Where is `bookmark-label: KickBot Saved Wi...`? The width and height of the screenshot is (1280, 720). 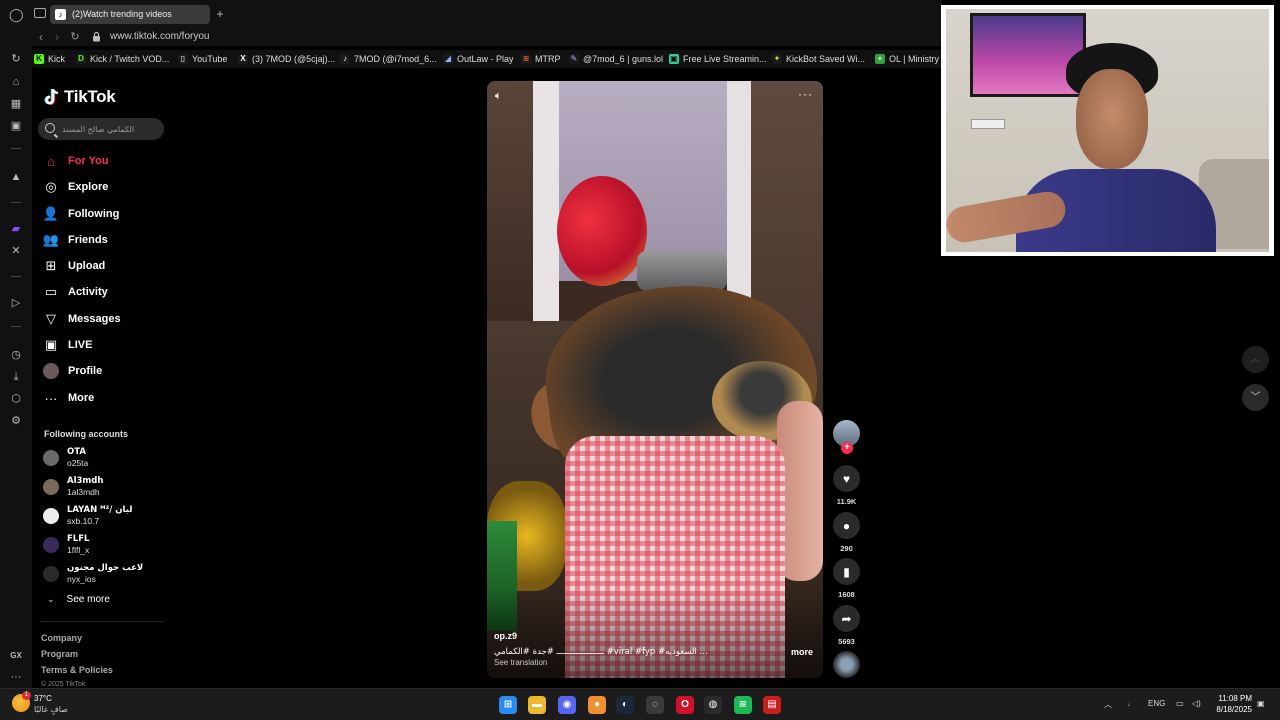 bookmark-label: KickBot Saved Wi... is located at coordinates (826, 59).